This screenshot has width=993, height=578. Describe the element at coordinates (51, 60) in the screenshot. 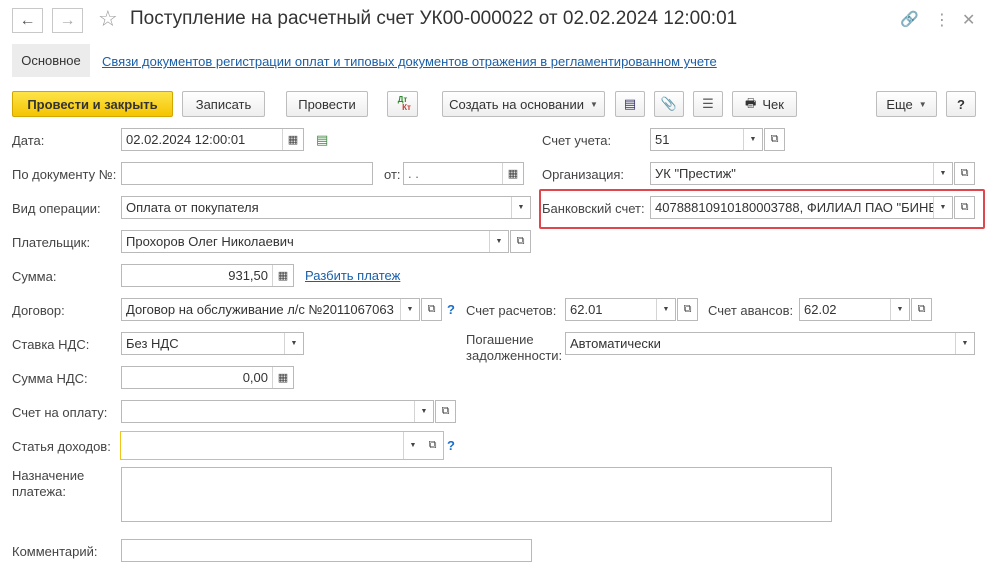

I see `tab-main: Основное` at that location.